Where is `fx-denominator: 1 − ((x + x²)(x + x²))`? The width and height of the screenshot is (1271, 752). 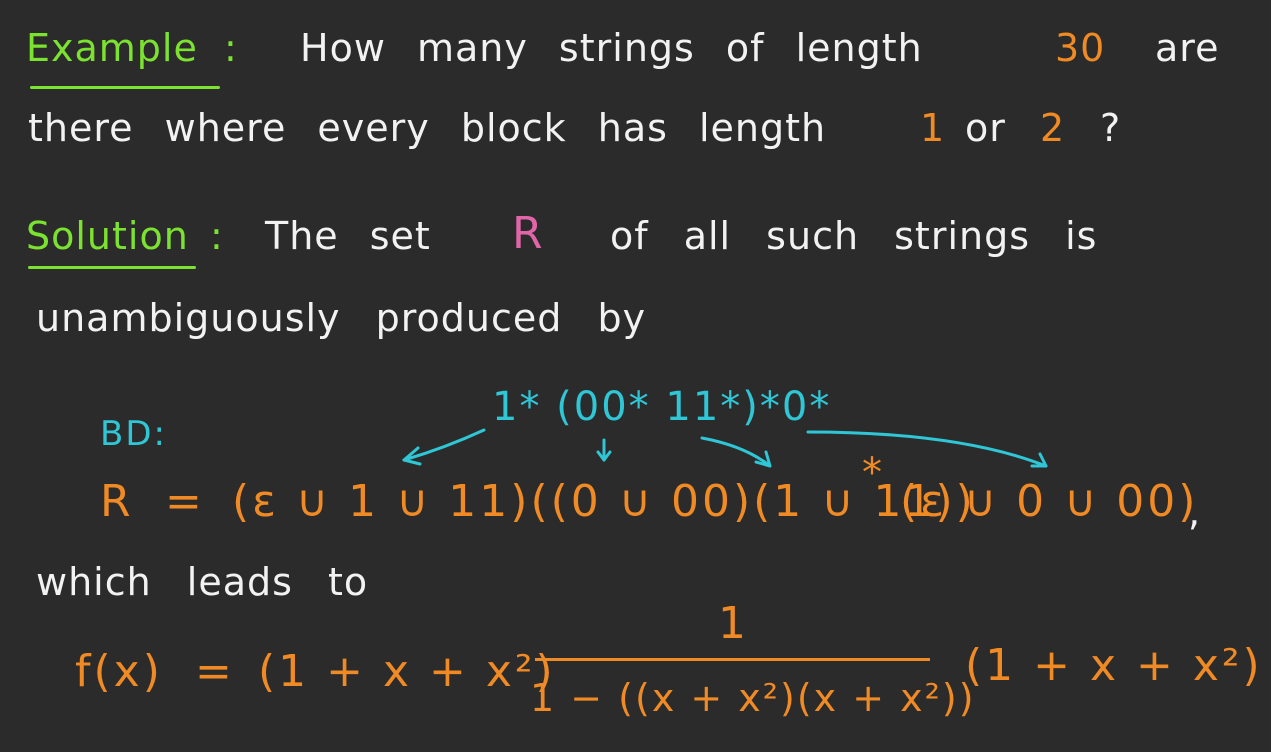
fx-denominator: 1 − ((x + x²)(x + x²)) is located at coordinates (753, 698).